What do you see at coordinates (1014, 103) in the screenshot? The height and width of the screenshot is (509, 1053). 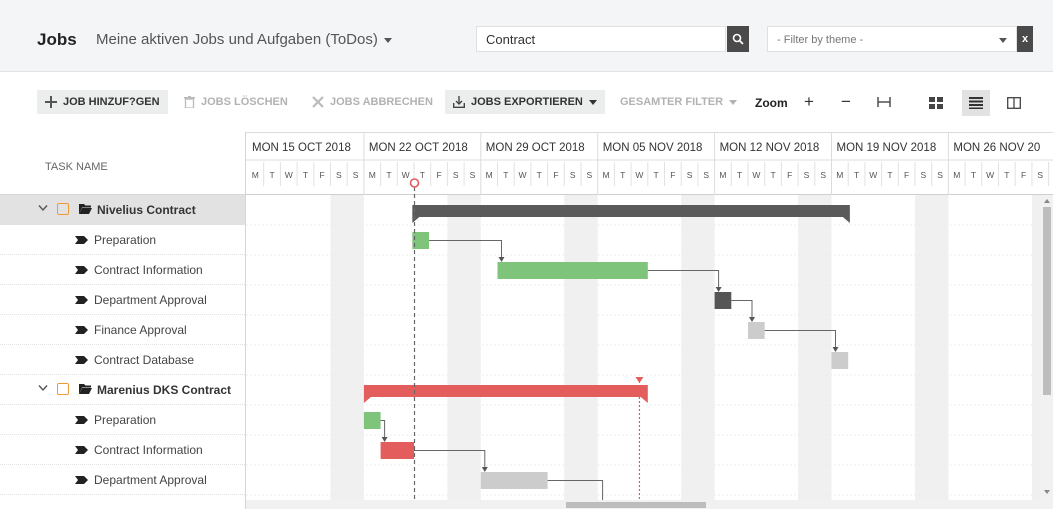 I see `view-split-button` at bounding box center [1014, 103].